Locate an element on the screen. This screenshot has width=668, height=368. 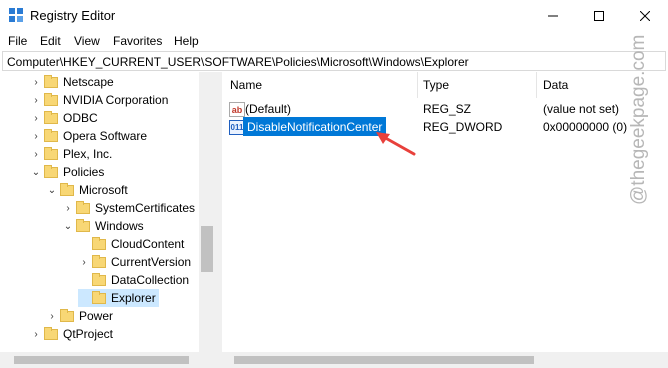
tree-item-label: SystemCertificates is located at coordinates (145, 208).